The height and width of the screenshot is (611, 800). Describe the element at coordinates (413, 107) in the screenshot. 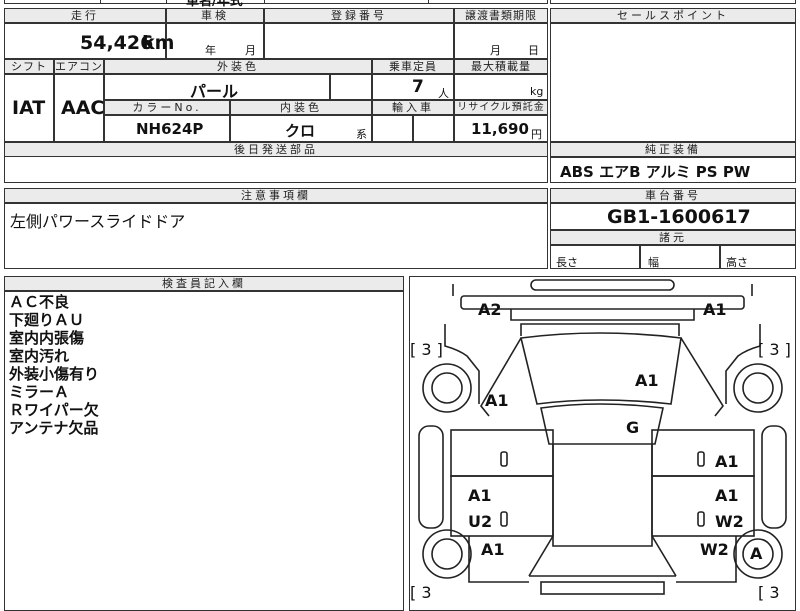

I see `header-import: 輸入車` at that location.